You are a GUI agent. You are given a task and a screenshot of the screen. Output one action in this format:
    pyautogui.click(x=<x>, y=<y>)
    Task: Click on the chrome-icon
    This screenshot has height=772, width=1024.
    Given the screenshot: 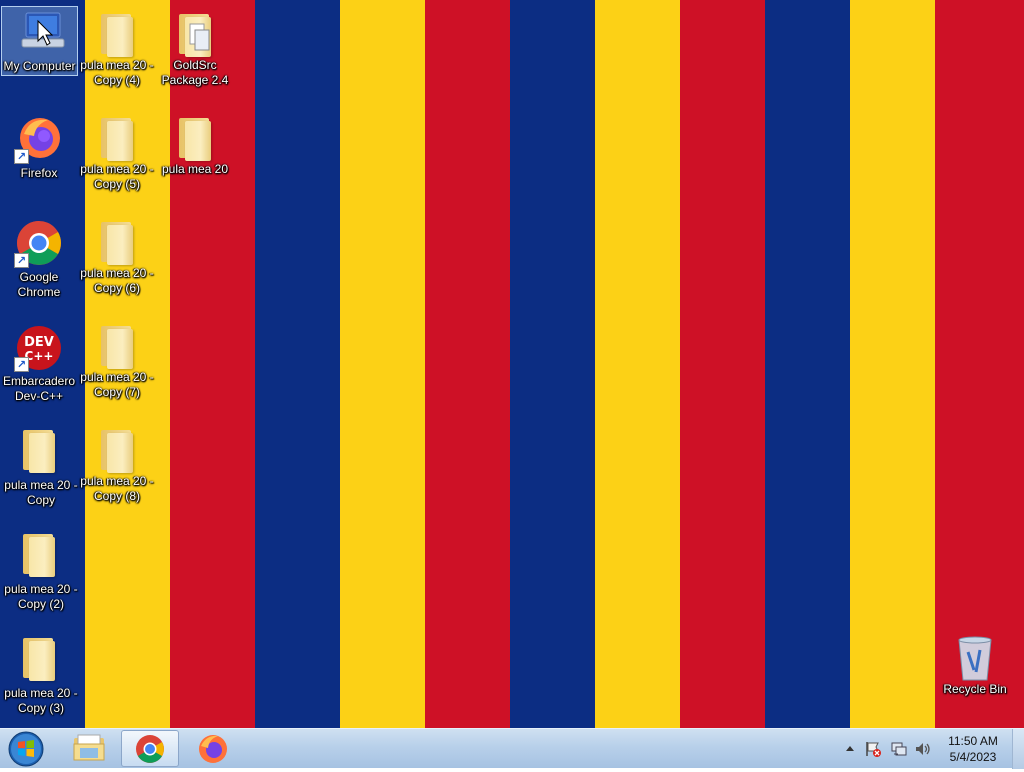 What is the action you would take?
    pyautogui.click(x=150, y=749)
    